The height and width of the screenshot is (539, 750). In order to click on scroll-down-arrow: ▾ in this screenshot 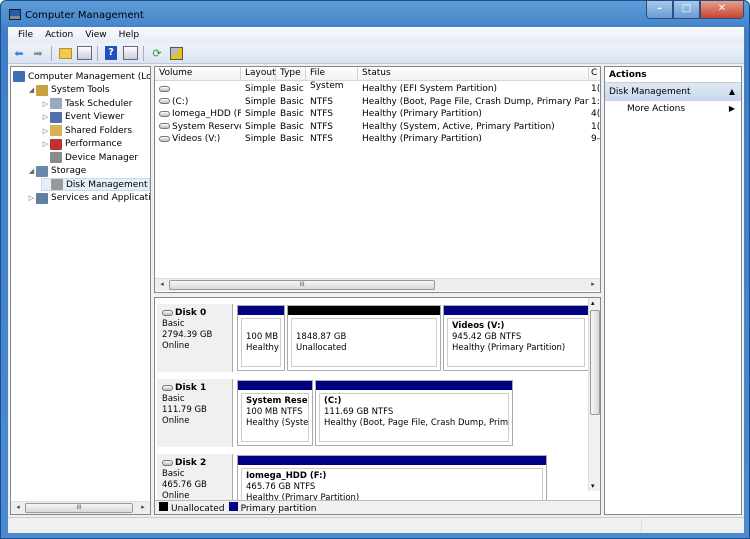, I will do `click(593, 486)`.